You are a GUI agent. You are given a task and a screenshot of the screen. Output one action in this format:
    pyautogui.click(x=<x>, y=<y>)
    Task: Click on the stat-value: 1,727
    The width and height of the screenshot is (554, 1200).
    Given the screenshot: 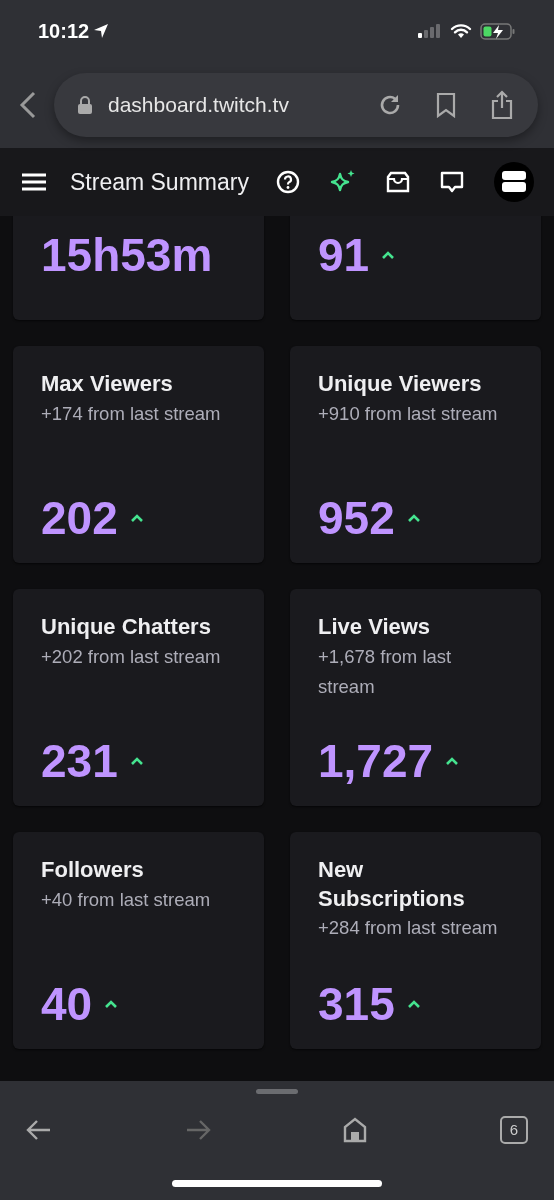 What is the action you would take?
    pyautogui.click(x=376, y=761)
    